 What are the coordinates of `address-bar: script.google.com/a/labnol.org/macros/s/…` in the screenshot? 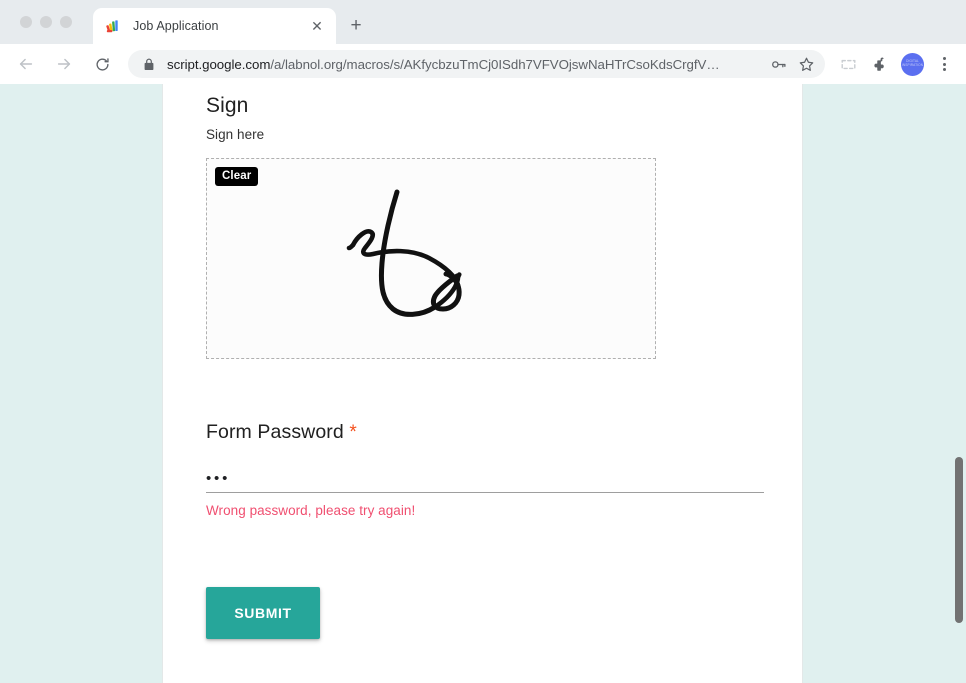 It's located at (476, 64).